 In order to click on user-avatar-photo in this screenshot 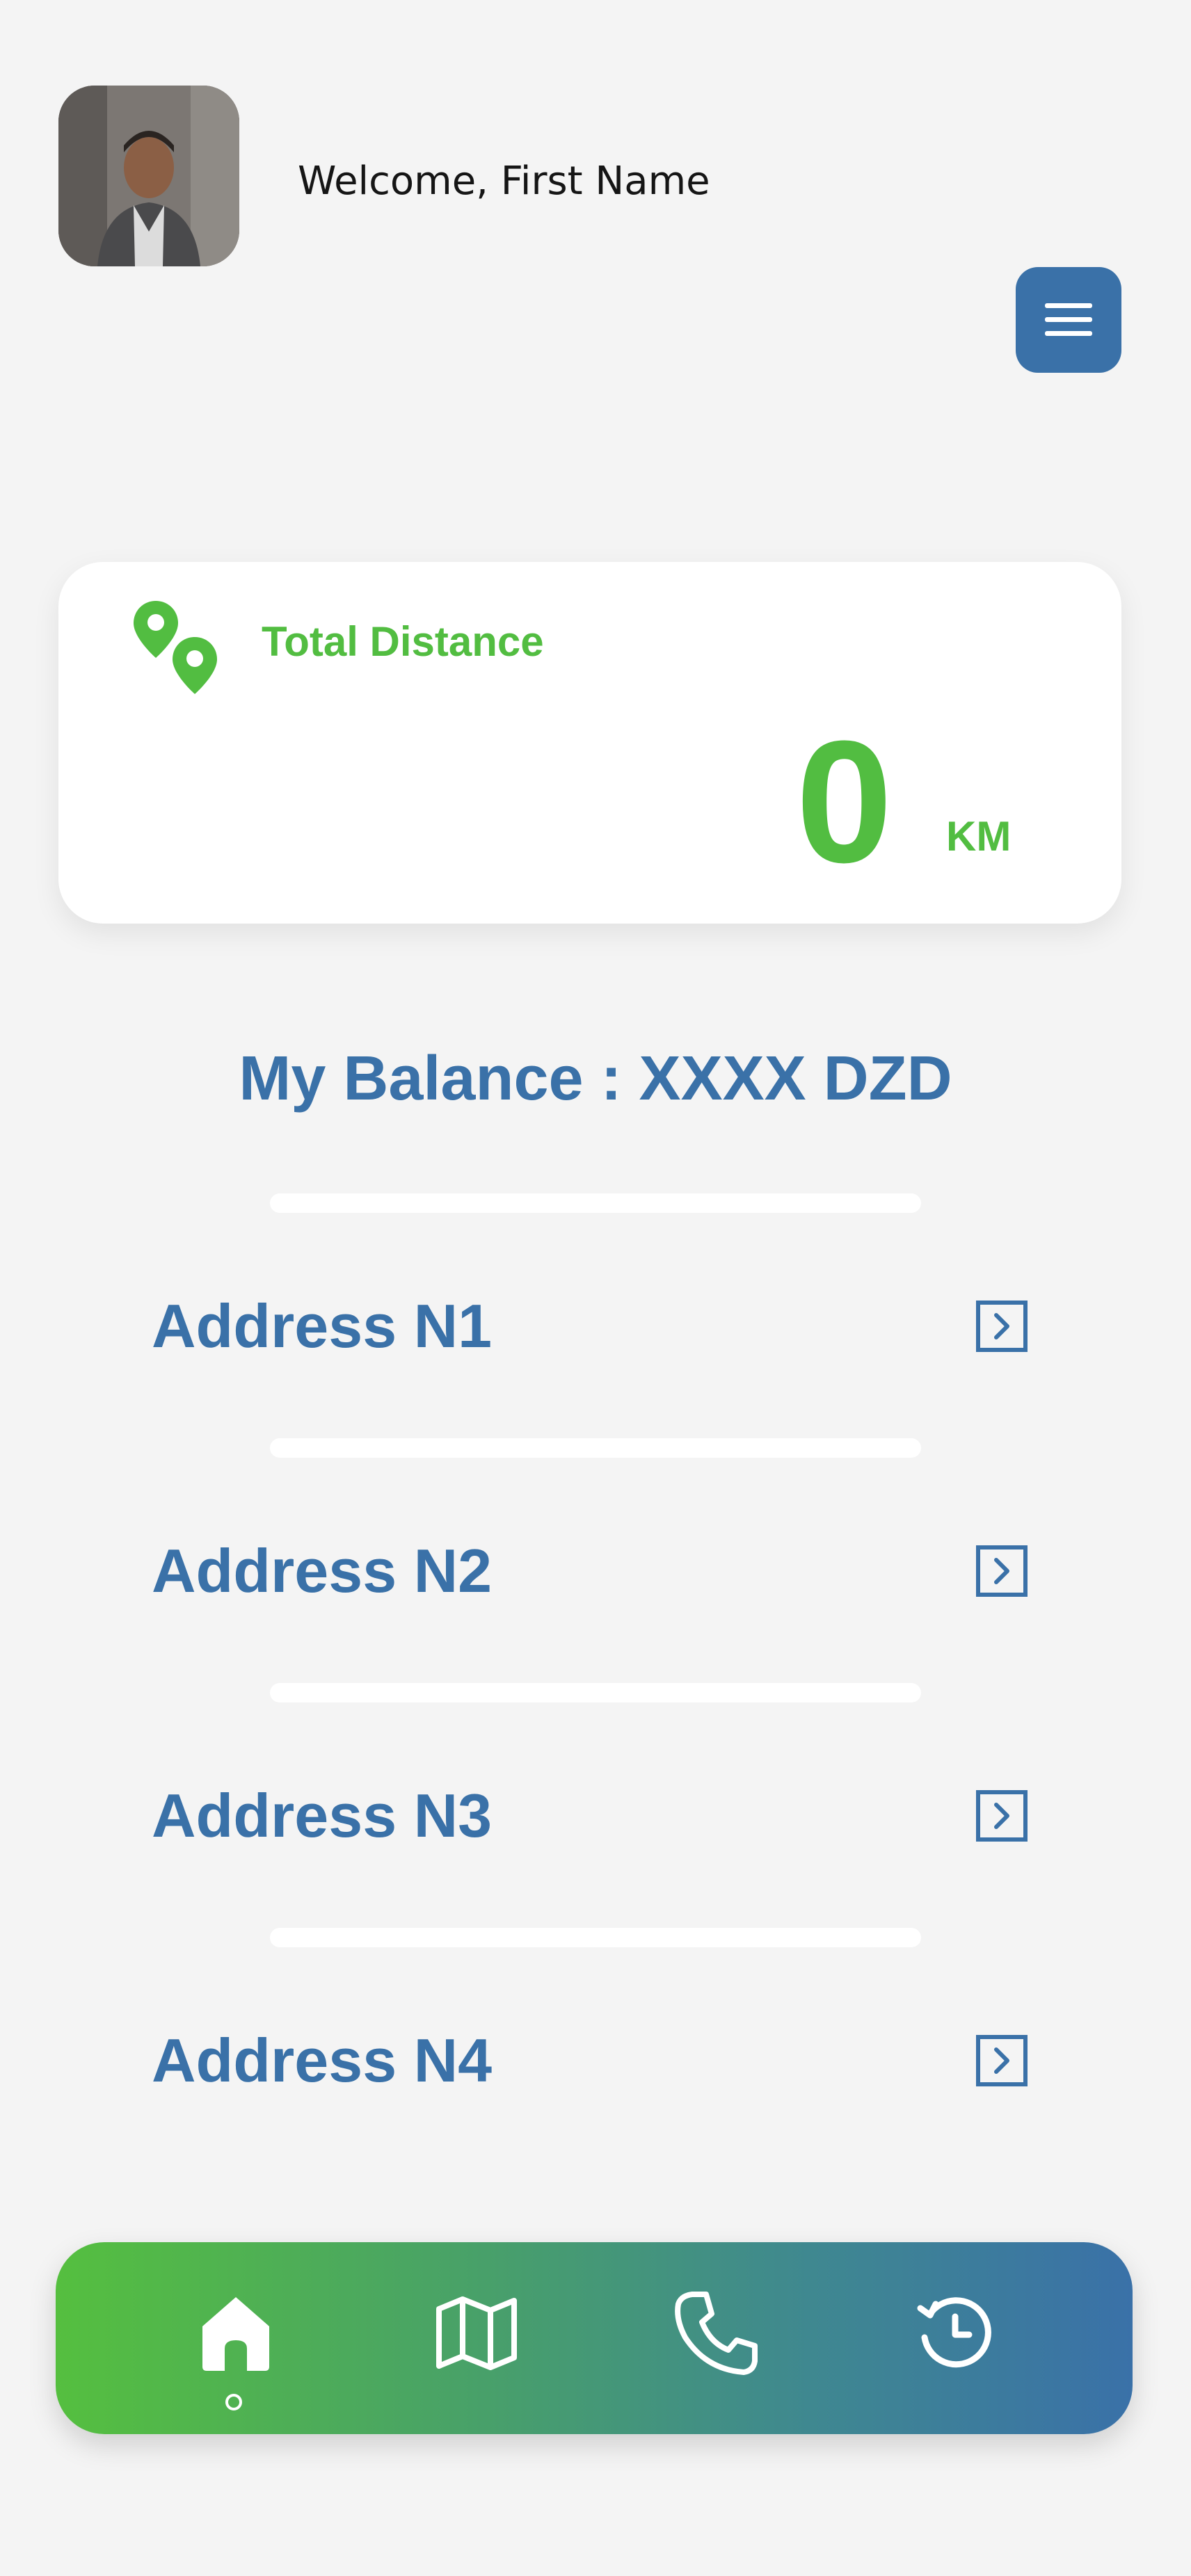, I will do `click(148, 176)`.